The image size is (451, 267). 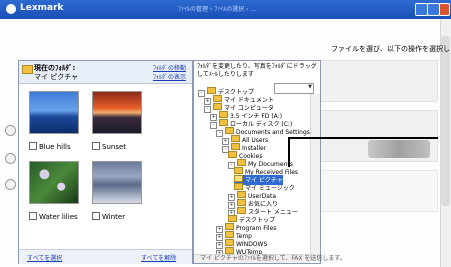 I want to click on bottom-note: マイ ピクチャのﾌｧｲﾙを選択して、FAX を送信します。, so click(x=273, y=258).